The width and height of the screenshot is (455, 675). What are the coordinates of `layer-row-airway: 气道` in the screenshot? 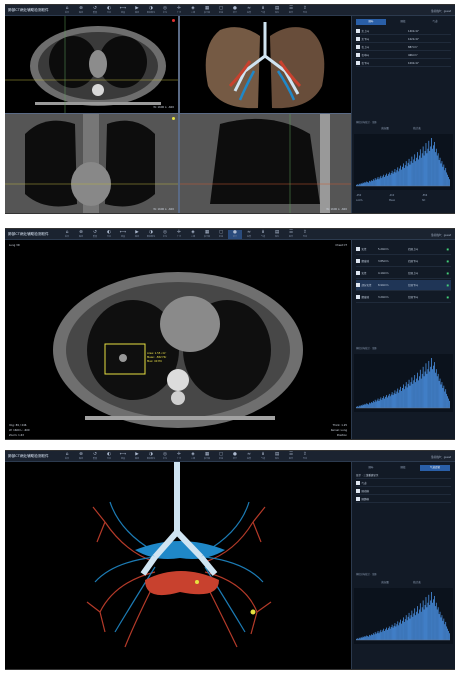 It's located at (403, 483).